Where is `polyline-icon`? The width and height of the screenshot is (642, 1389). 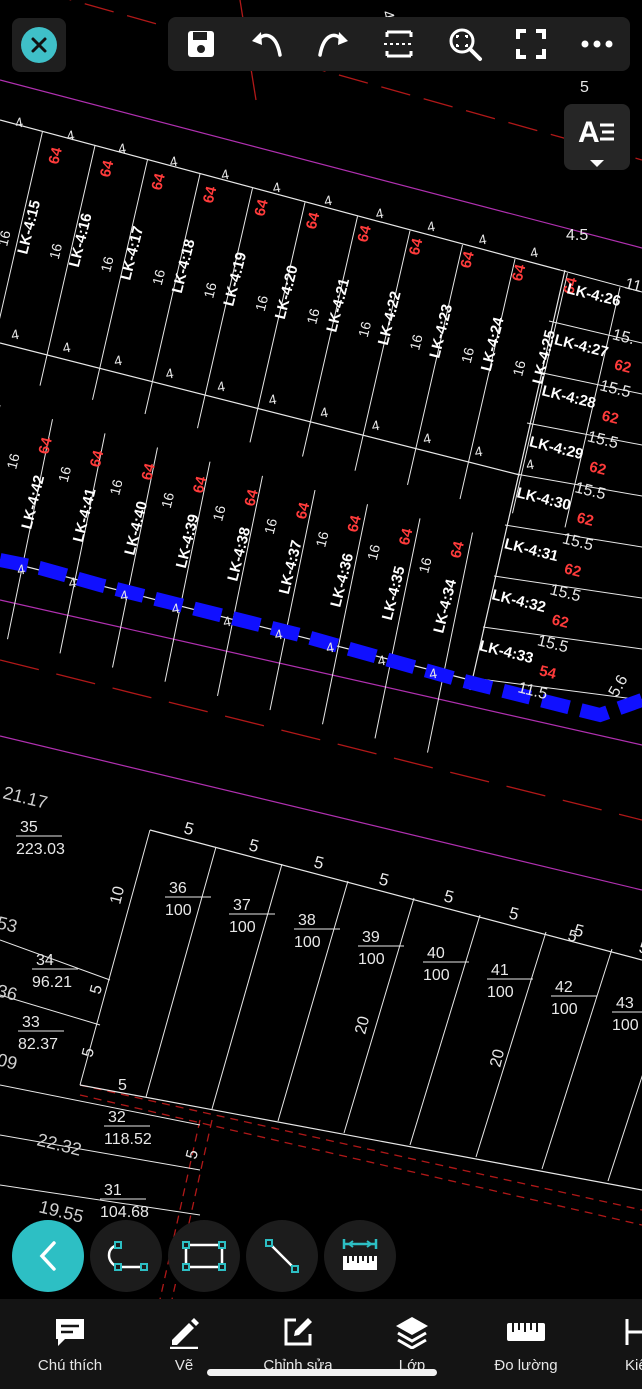
polyline-icon is located at coordinates (127, 1256).